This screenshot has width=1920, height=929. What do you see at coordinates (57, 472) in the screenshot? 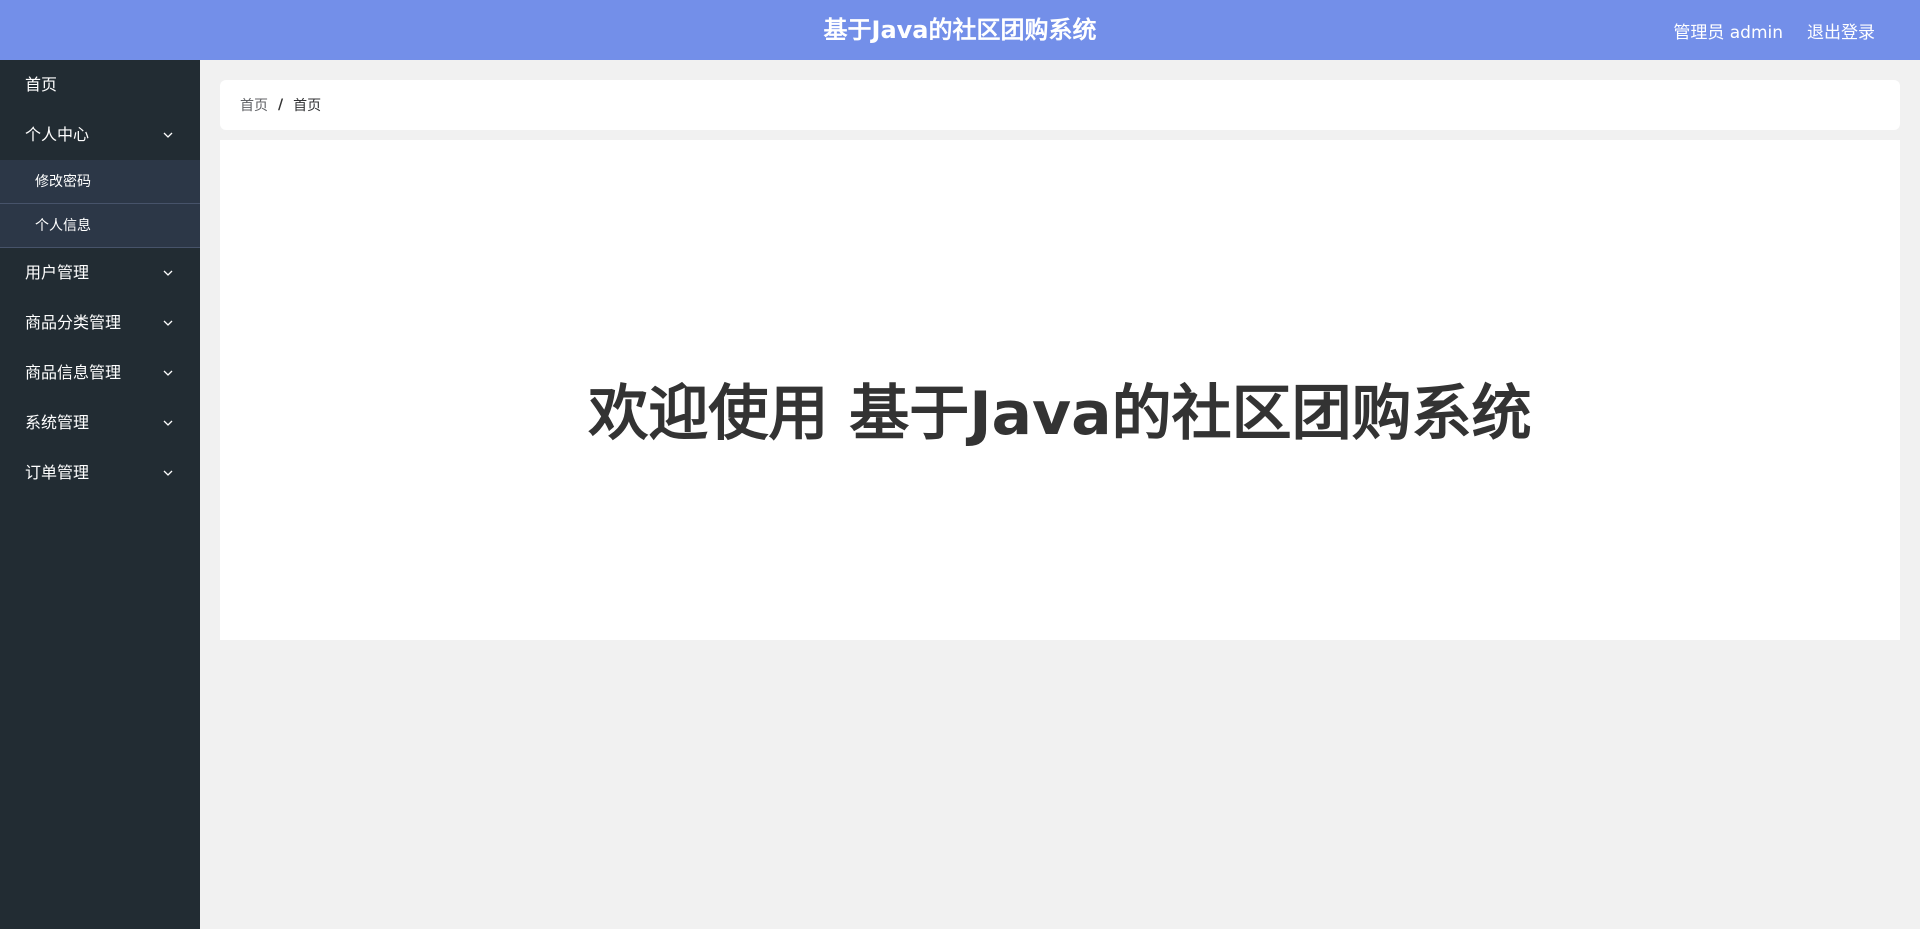
I see `sidebar-item-label: 订单管理` at bounding box center [57, 472].